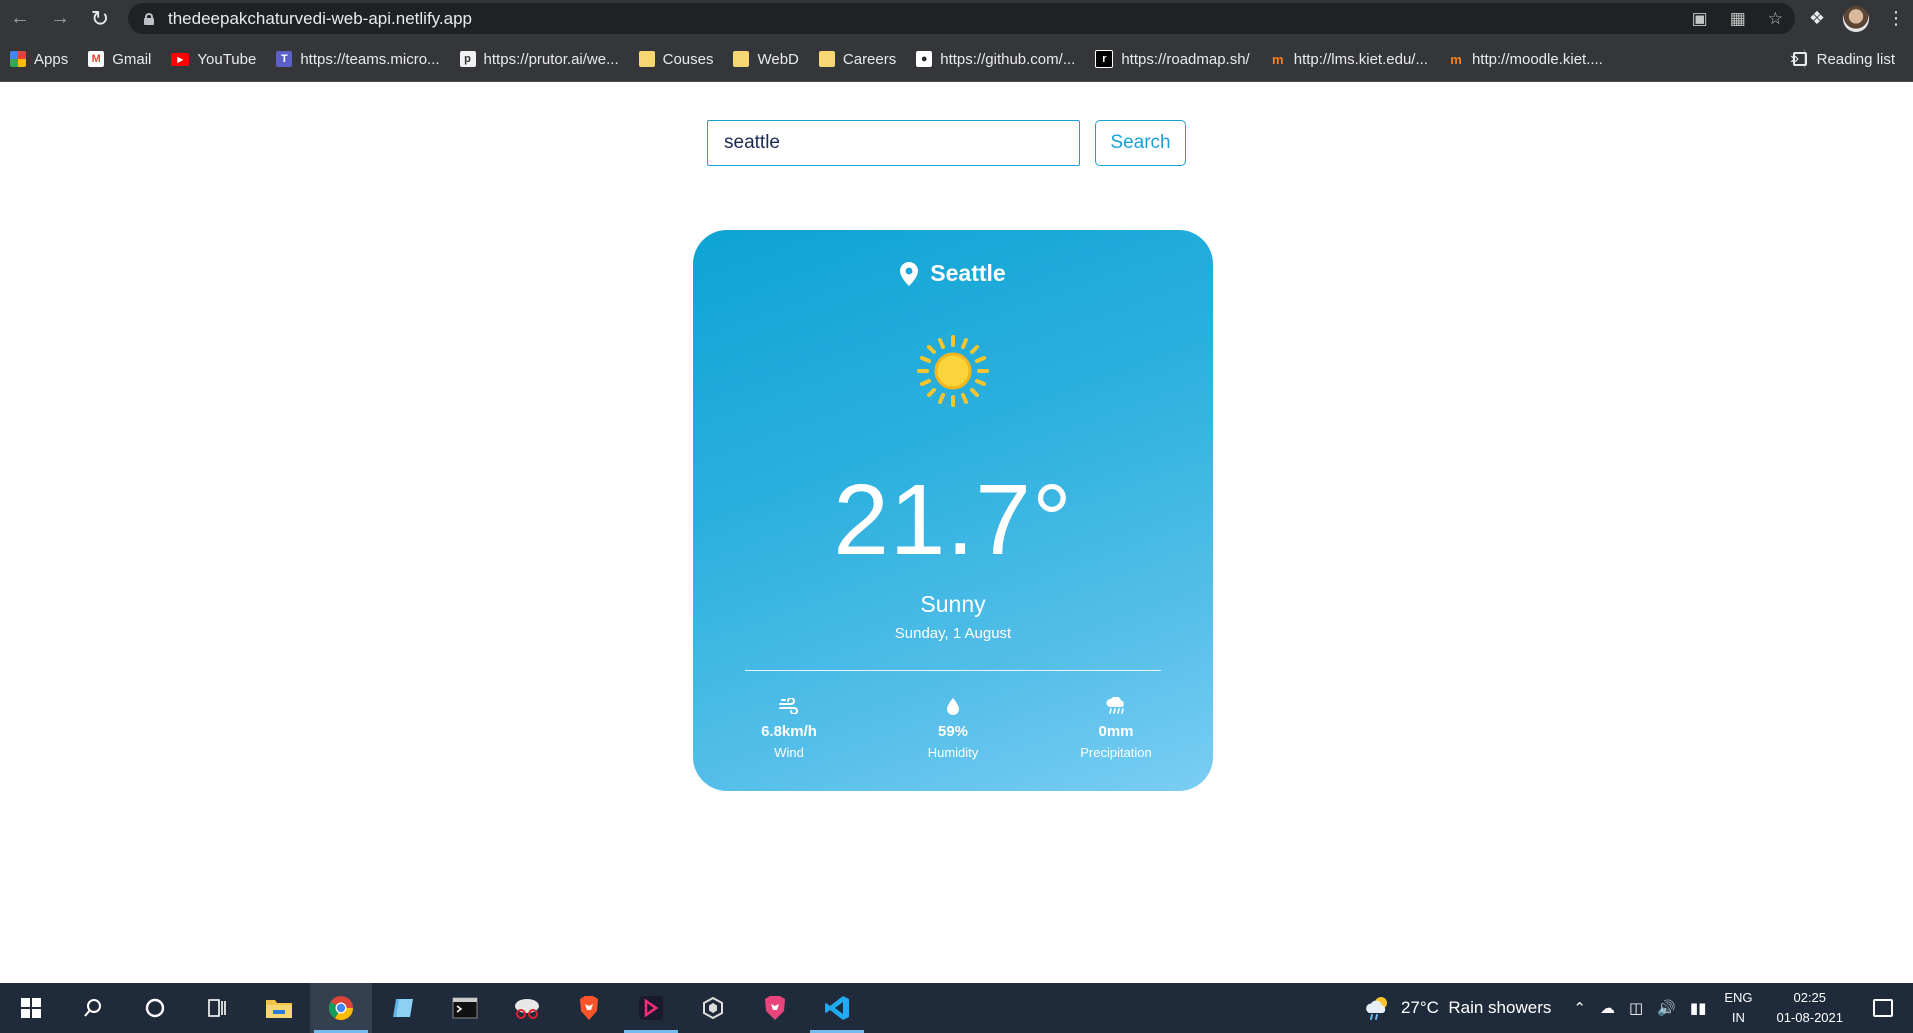  I want to click on chevron-up-icon: ⌃, so click(1579, 1008).